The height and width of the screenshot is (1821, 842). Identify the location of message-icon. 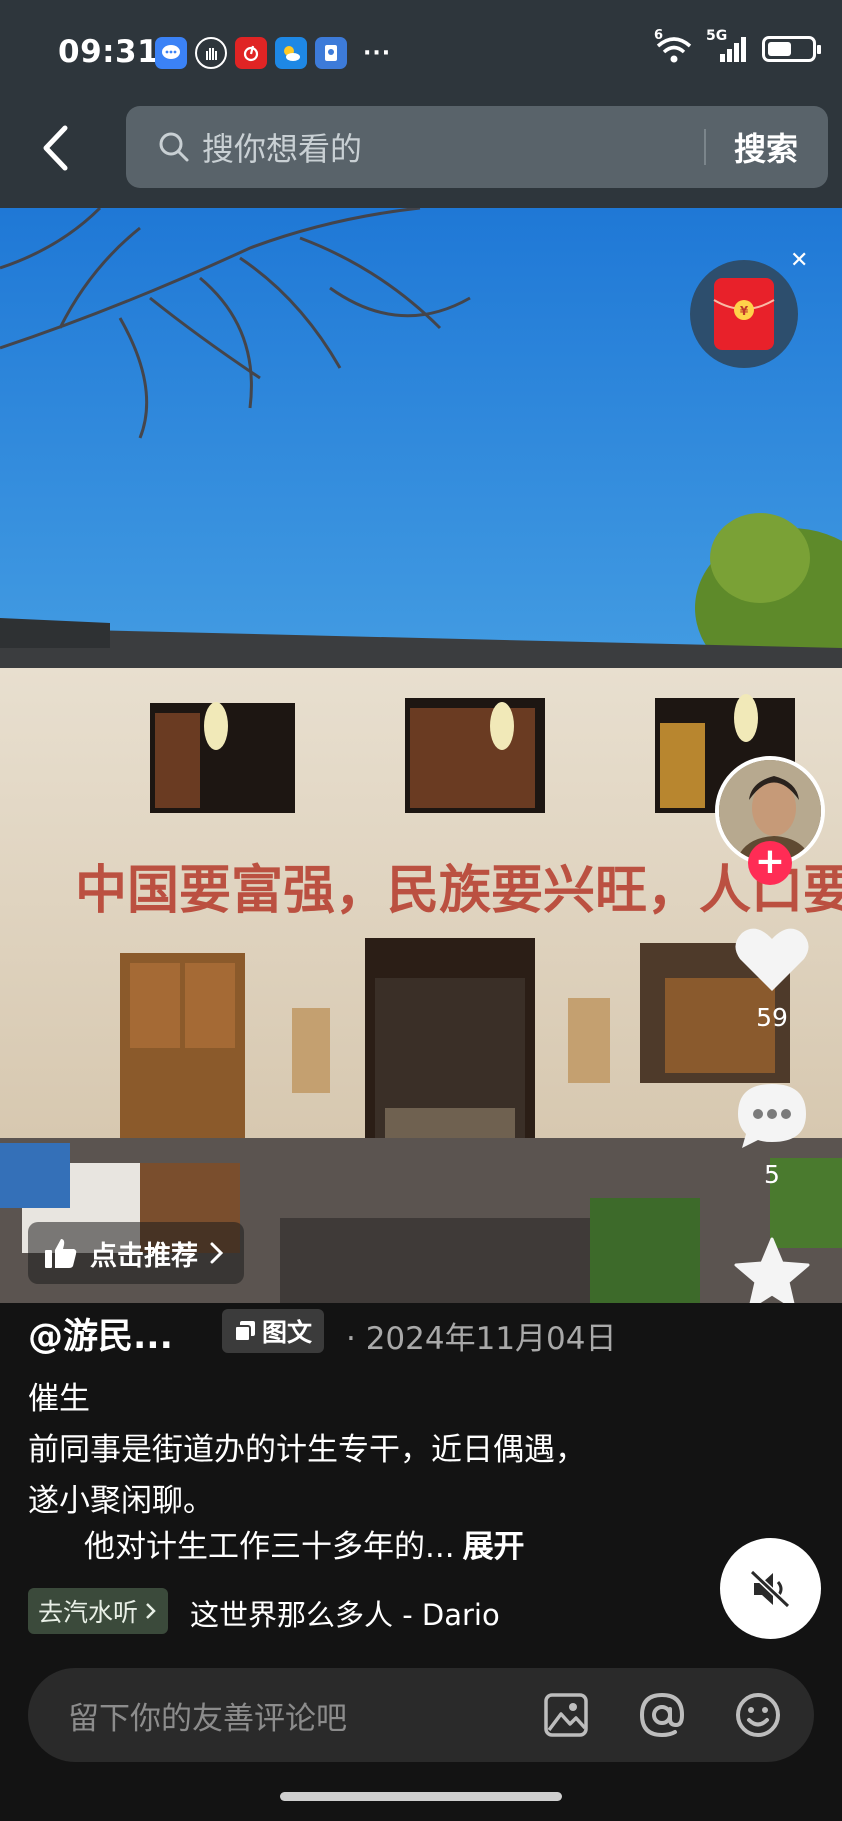
(171, 53).